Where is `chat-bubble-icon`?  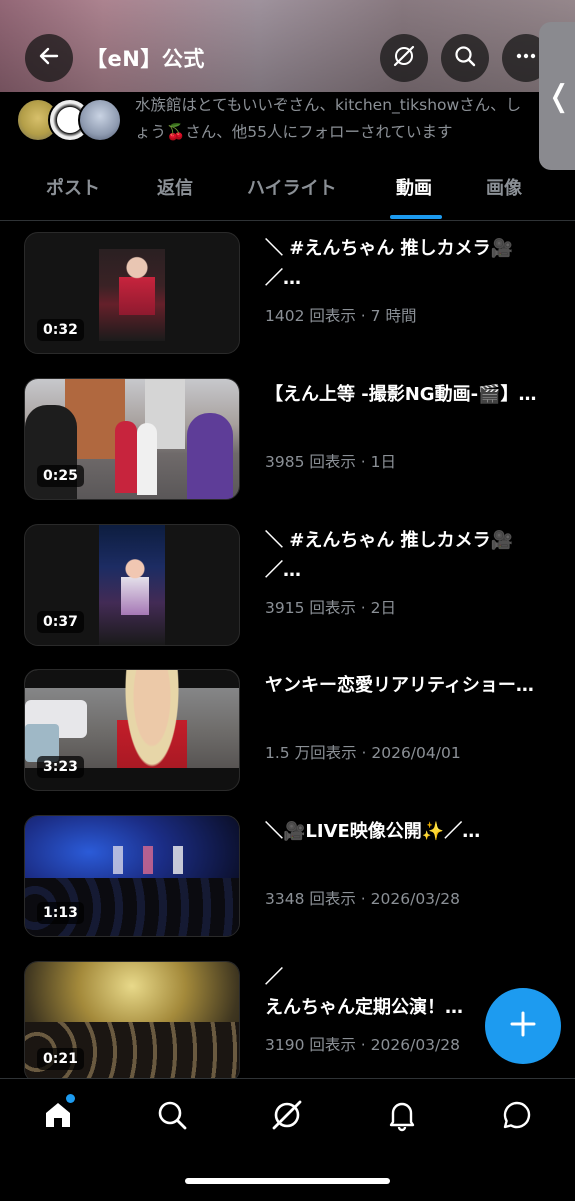
chat-bubble-icon is located at coordinates (517, 1117).